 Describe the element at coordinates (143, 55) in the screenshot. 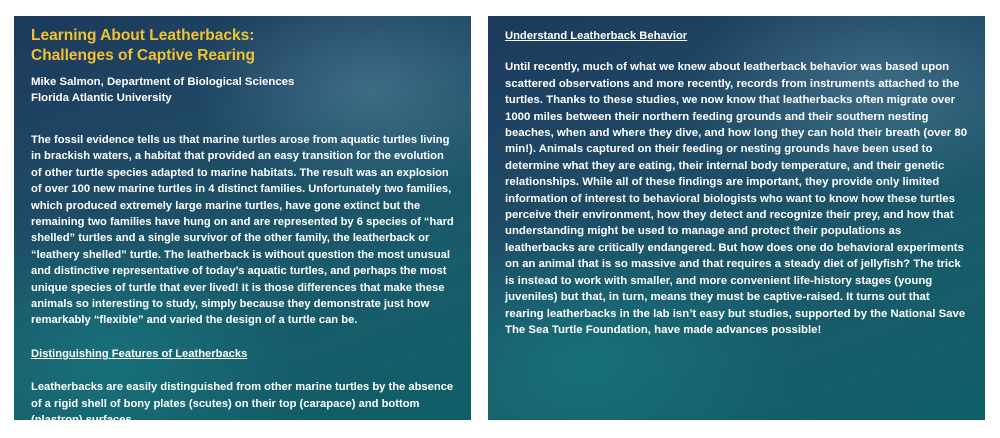

I see `title-line-2: Challenges of Captive Rearing` at that location.